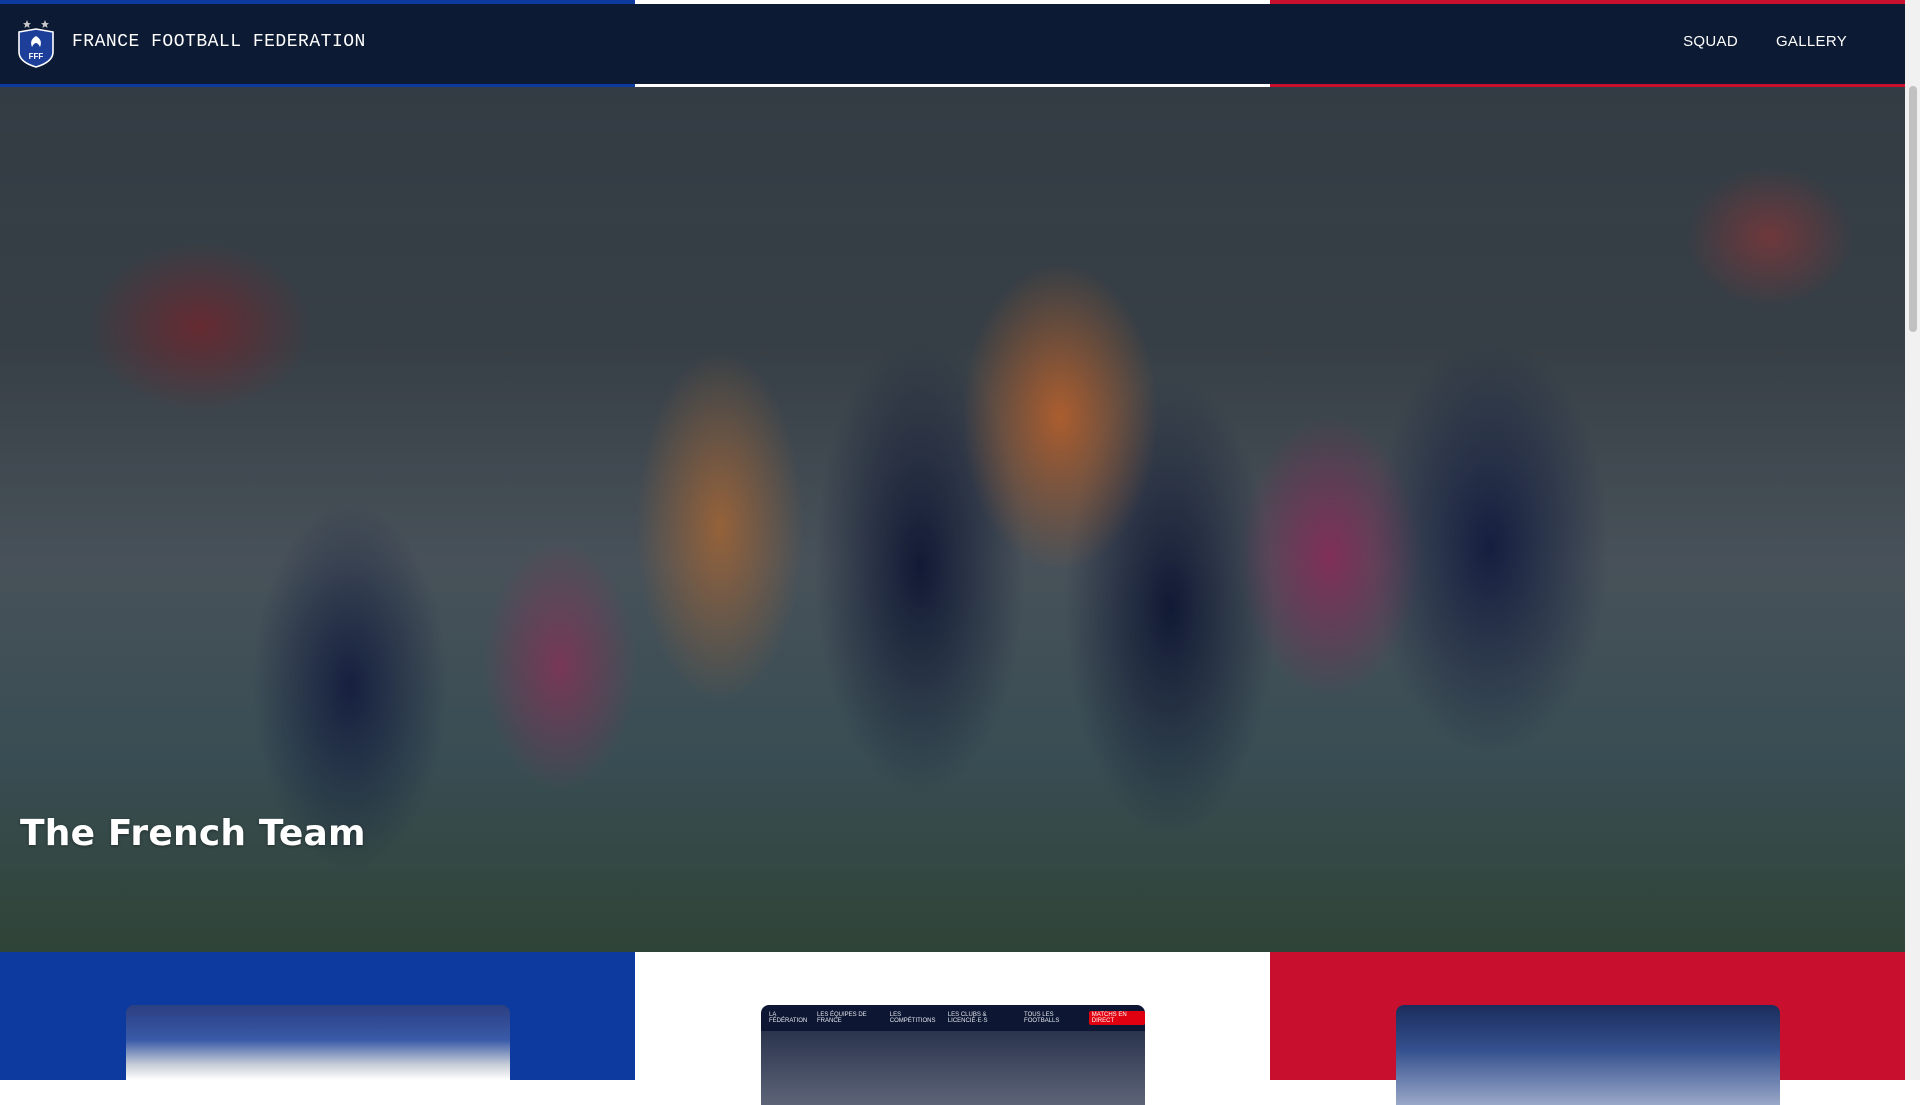  Describe the element at coordinates (1042, 1018) in the screenshot. I see `preview-nav-item: TOUS LES FOOTBALLS` at that location.